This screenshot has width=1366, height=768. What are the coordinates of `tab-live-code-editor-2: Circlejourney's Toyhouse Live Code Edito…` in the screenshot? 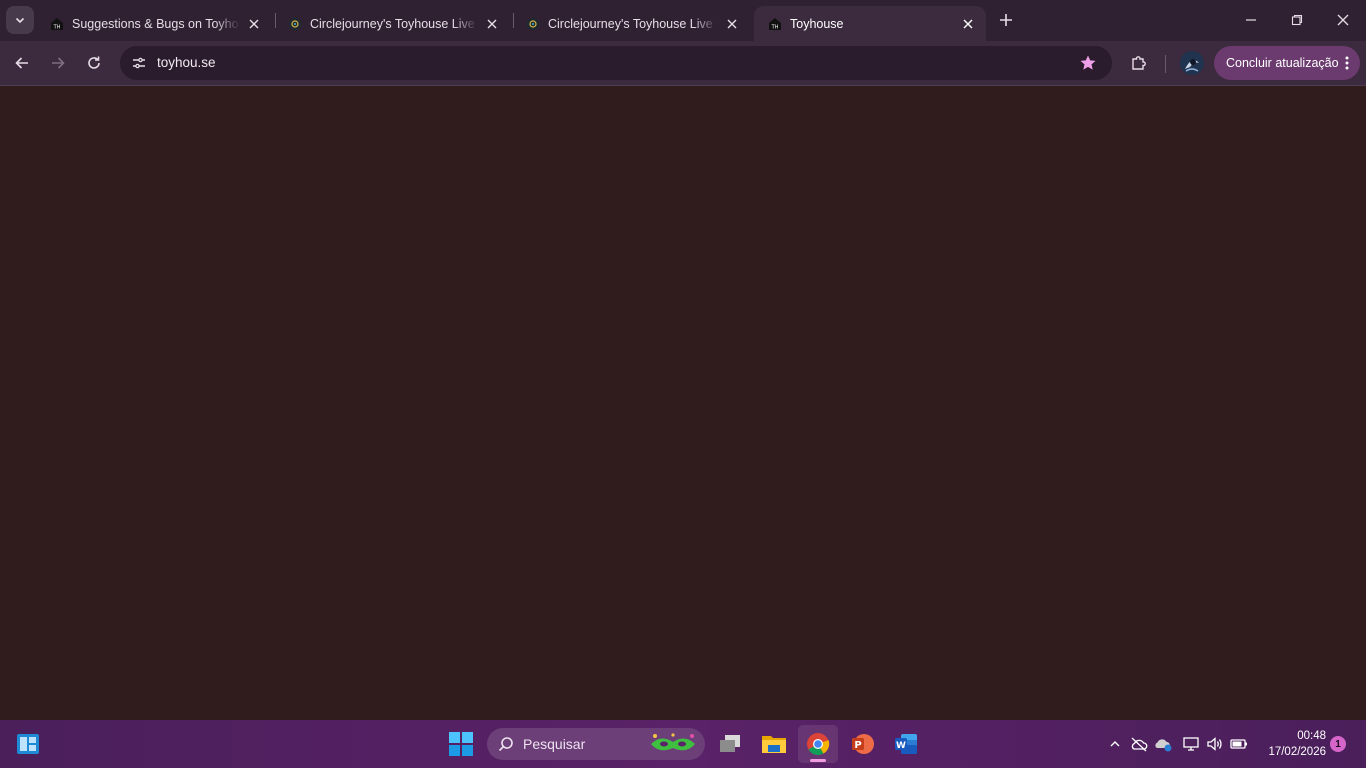 It's located at (631, 23).